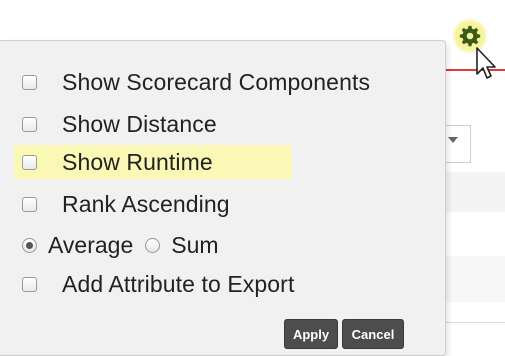 The width and height of the screenshot is (505, 356). Describe the element at coordinates (29, 284) in the screenshot. I see `add-attribute-to-export-checkbox` at that location.